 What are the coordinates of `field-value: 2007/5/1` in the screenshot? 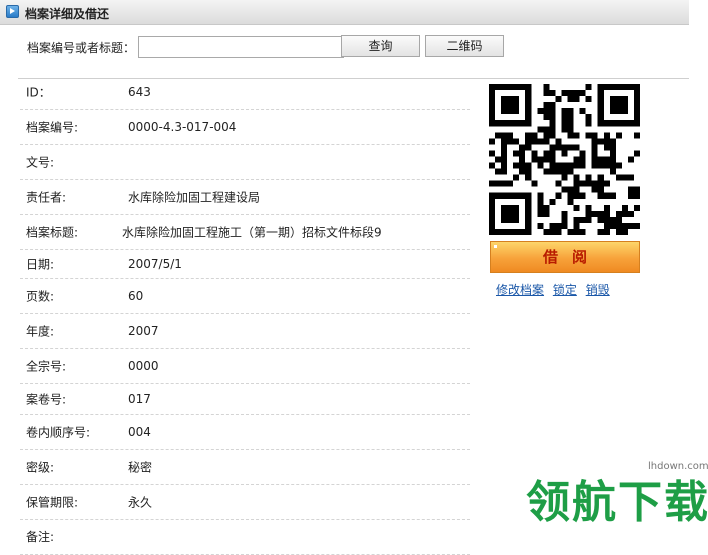 It's located at (155, 264).